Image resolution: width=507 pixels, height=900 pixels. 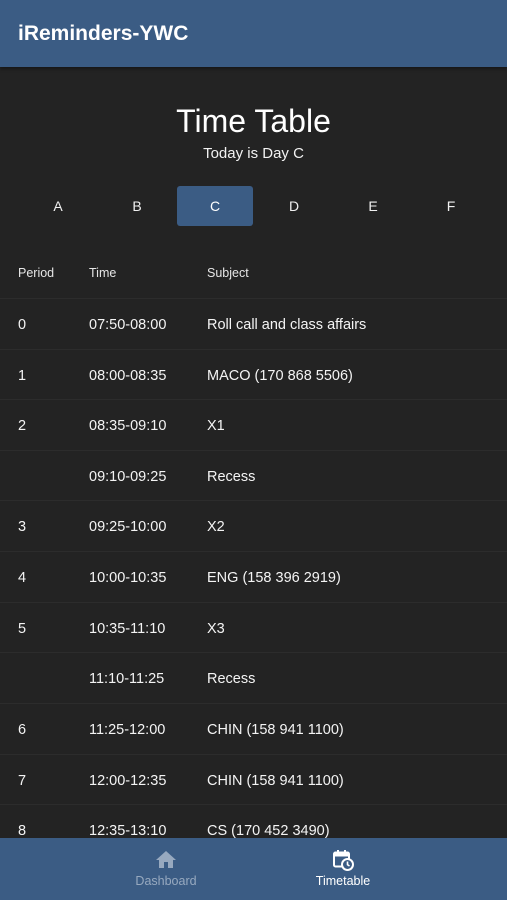 I want to click on time-cell: 09:25-10:00, so click(x=128, y=527).